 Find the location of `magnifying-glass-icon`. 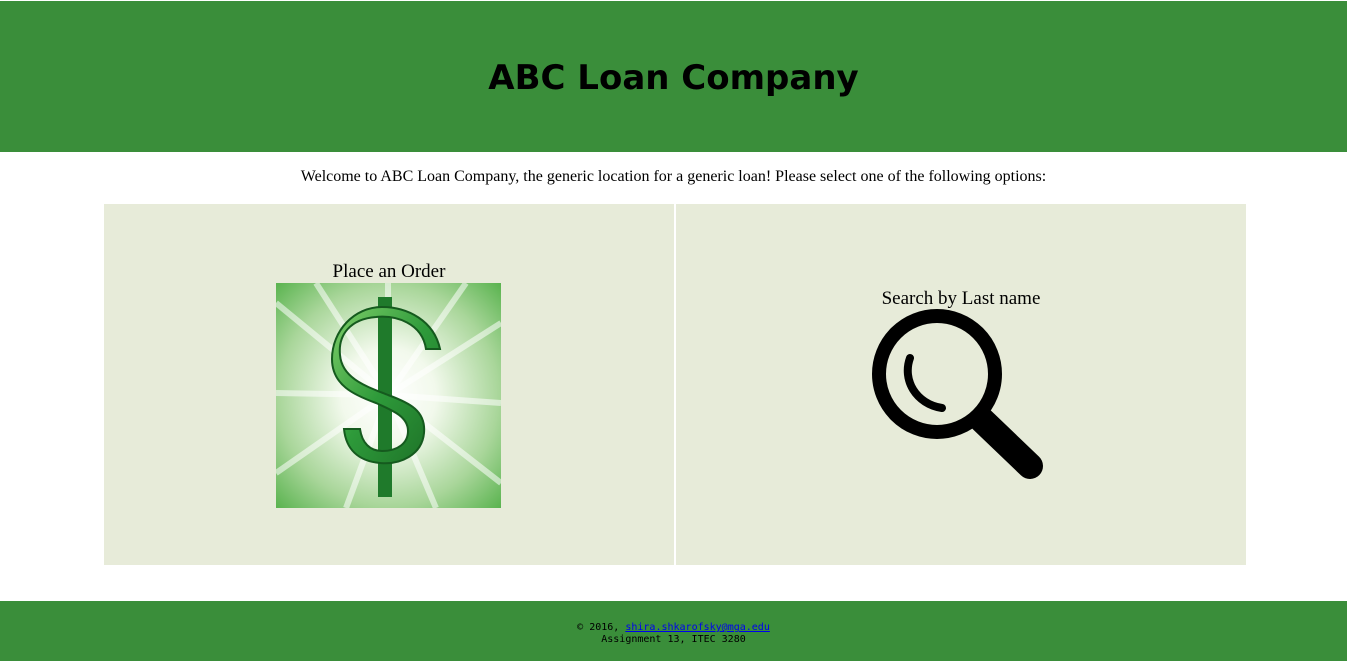

magnifying-glass-icon is located at coordinates (960, 396).